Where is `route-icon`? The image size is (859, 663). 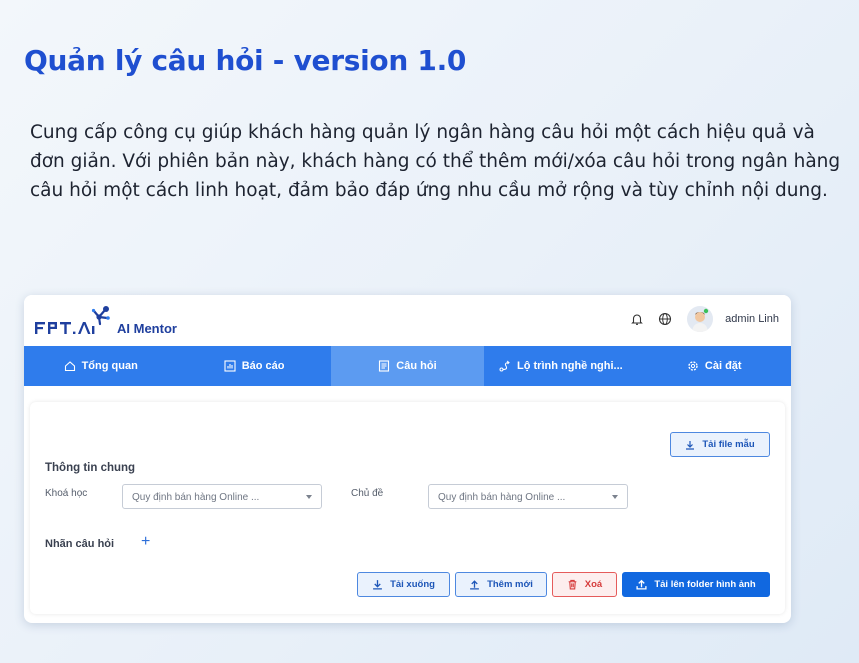
route-icon is located at coordinates (504, 366).